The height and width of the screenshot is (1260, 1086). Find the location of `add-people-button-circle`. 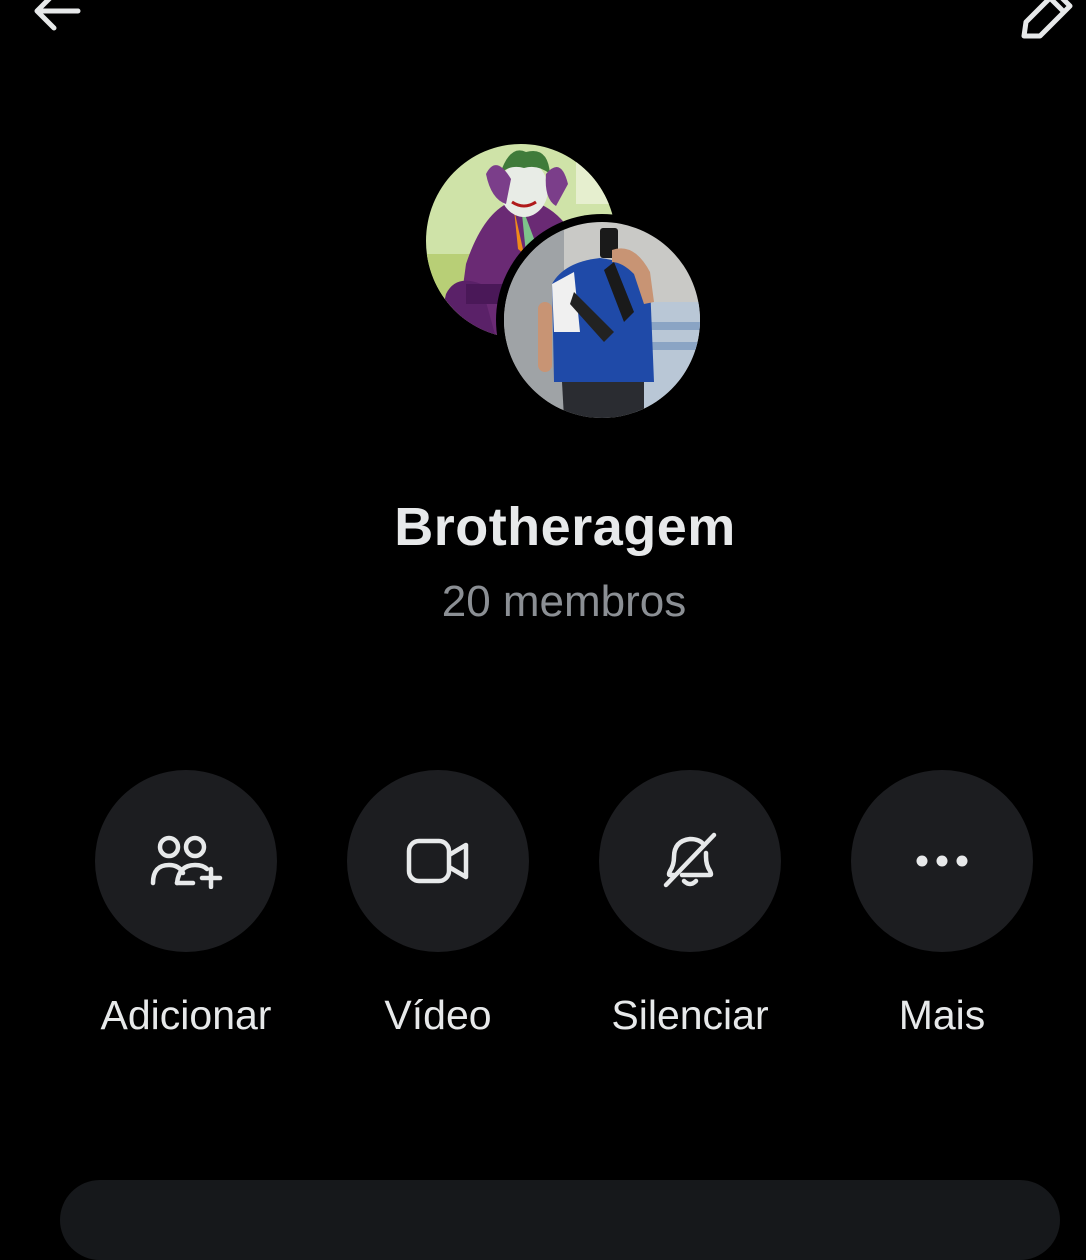

add-people-button-circle is located at coordinates (186, 861).